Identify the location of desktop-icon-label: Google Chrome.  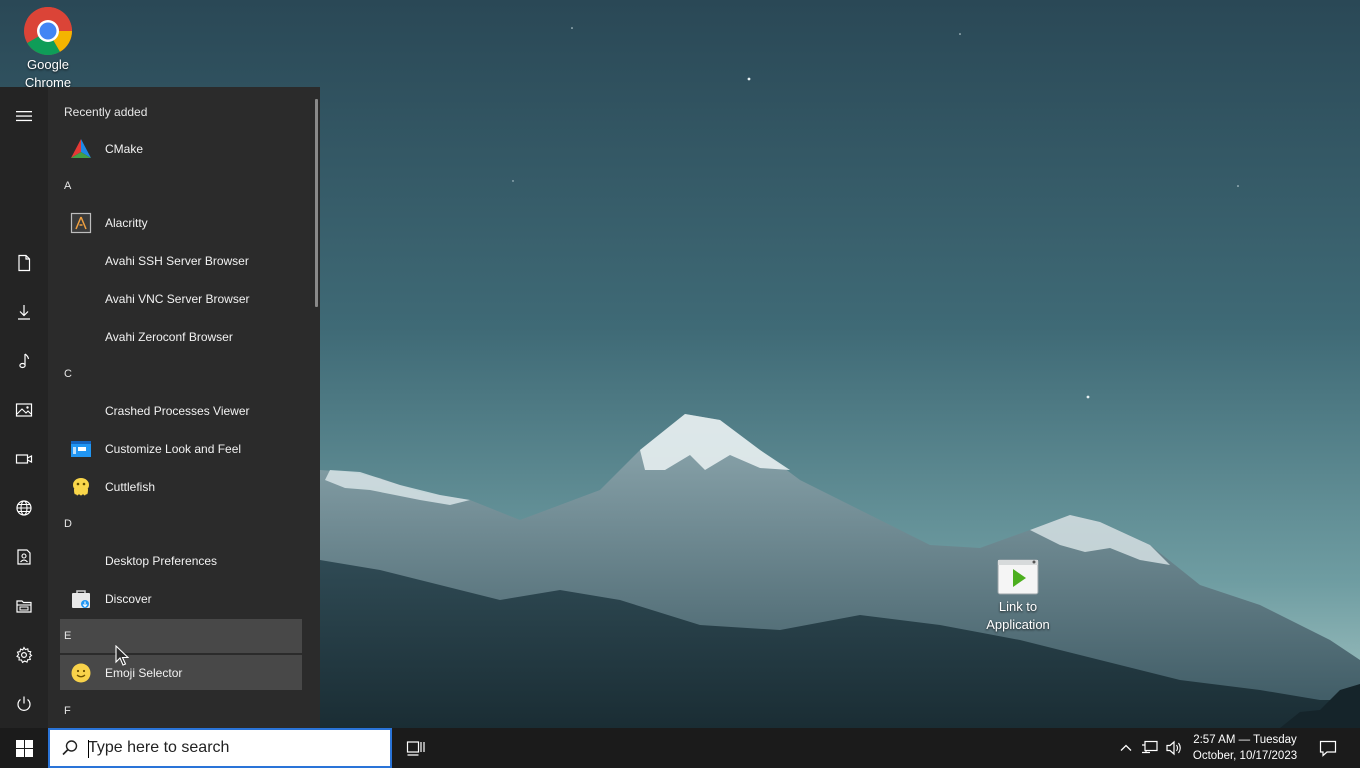
(48, 73).